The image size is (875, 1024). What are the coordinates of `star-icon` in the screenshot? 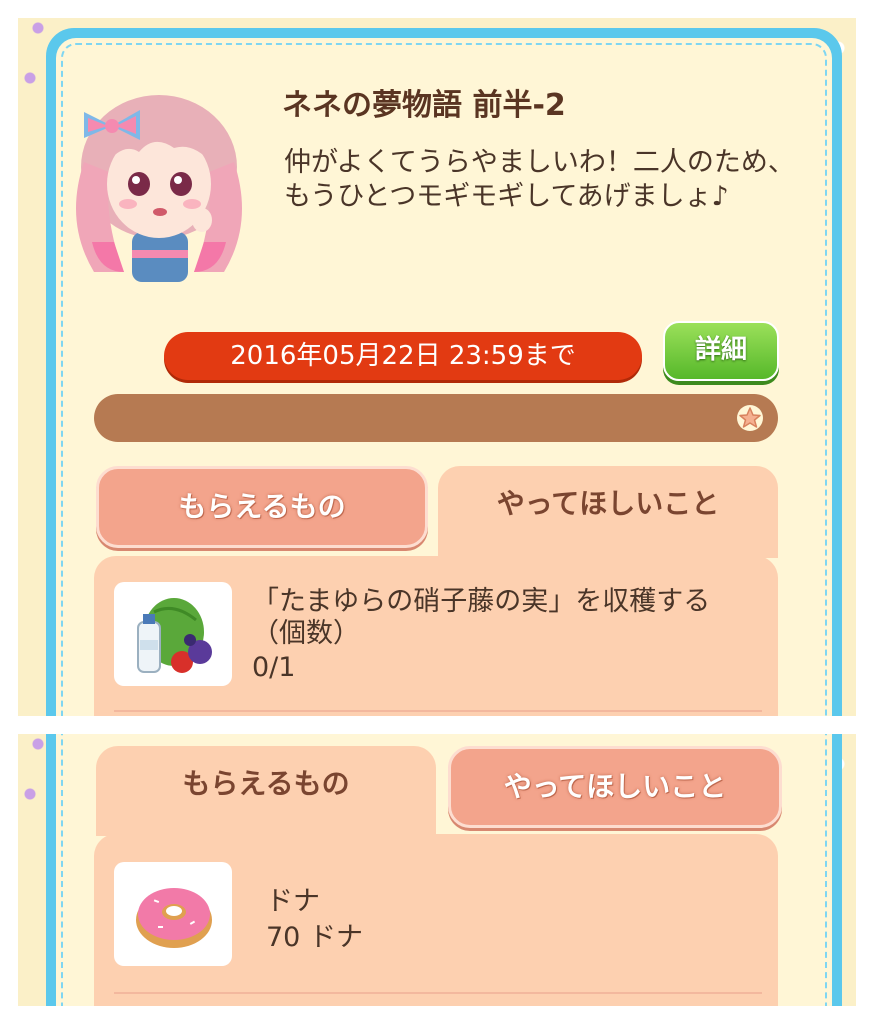 It's located at (750, 418).